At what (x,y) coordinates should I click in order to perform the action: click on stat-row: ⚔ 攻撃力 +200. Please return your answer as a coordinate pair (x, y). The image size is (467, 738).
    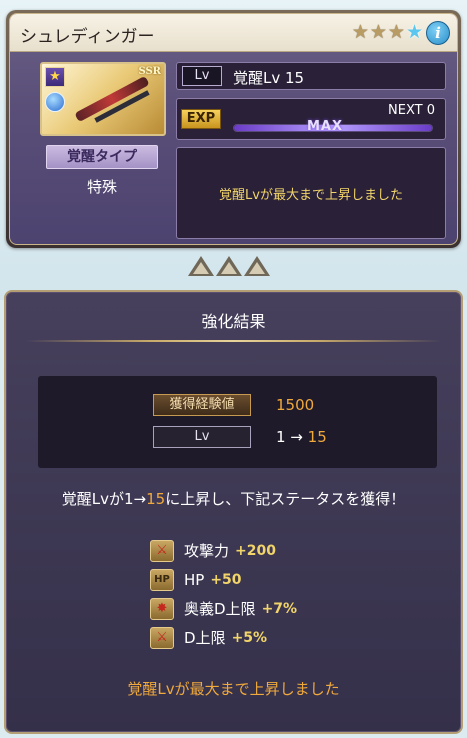
    Looking at the image, I should click on (223, 550).